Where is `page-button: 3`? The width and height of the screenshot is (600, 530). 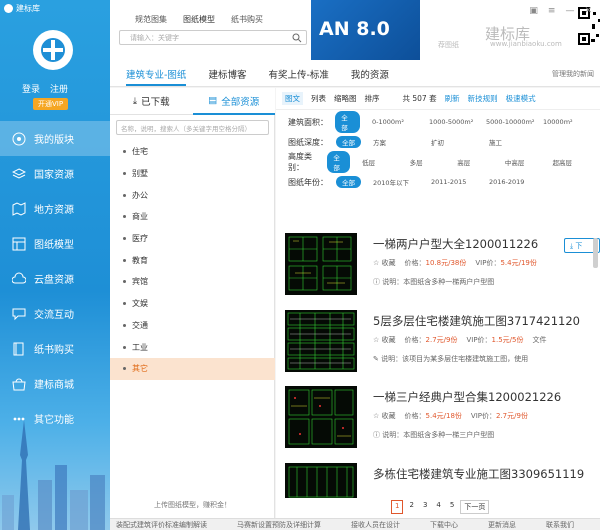
page-button: 3 is located at coordinates (425, 507).